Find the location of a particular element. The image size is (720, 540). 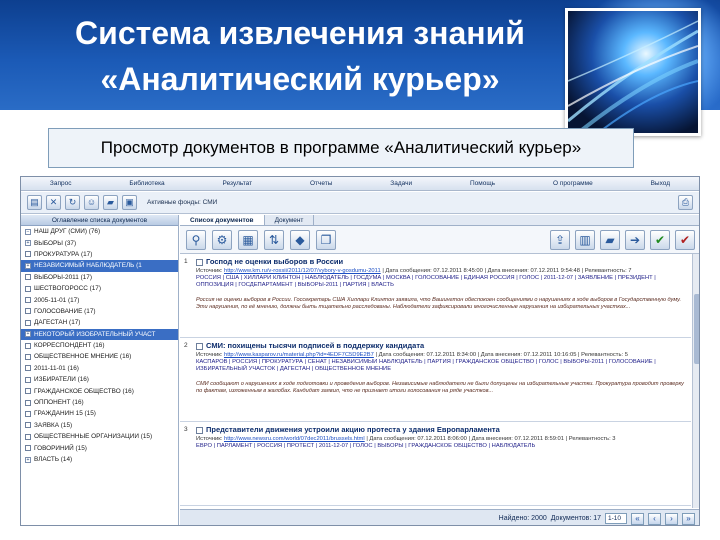

scrollbar-thumb is located at coordinates (696, 329).